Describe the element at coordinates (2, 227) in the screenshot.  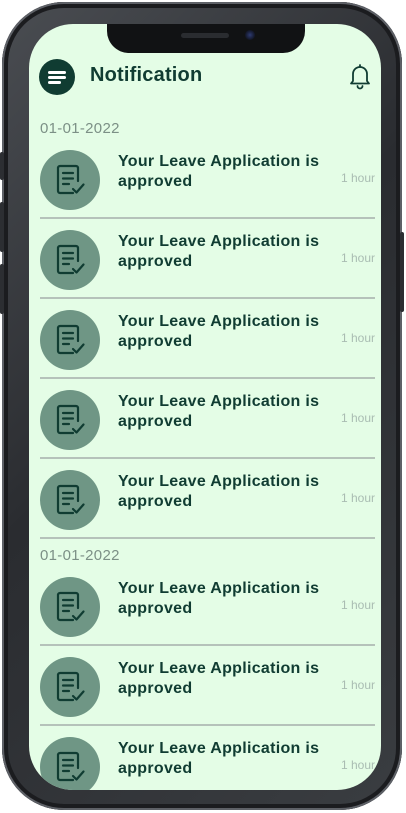
I see `volume-up-button` at that location.